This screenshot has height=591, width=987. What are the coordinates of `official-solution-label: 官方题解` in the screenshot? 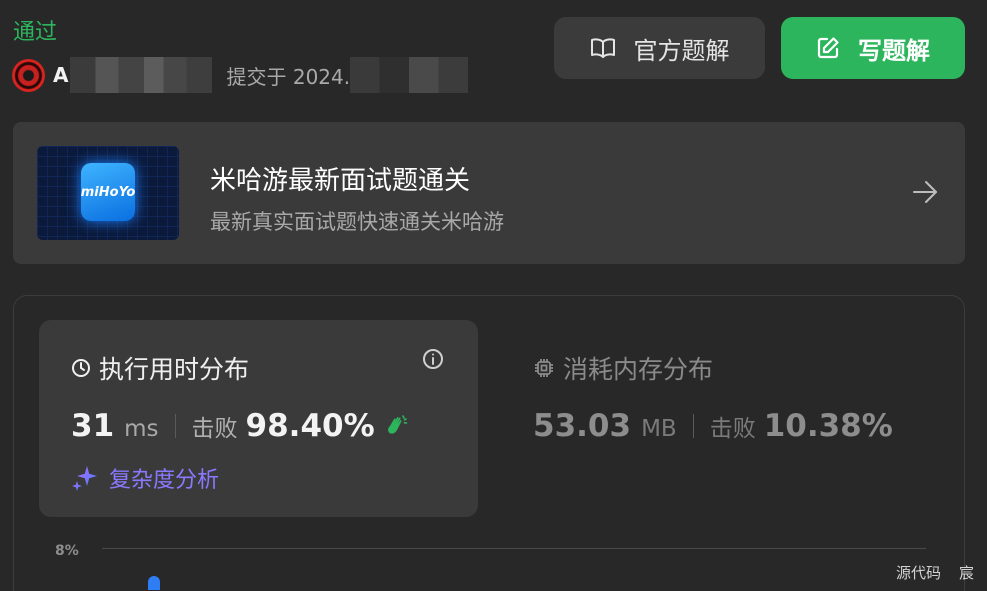 It's located at (681, 50).